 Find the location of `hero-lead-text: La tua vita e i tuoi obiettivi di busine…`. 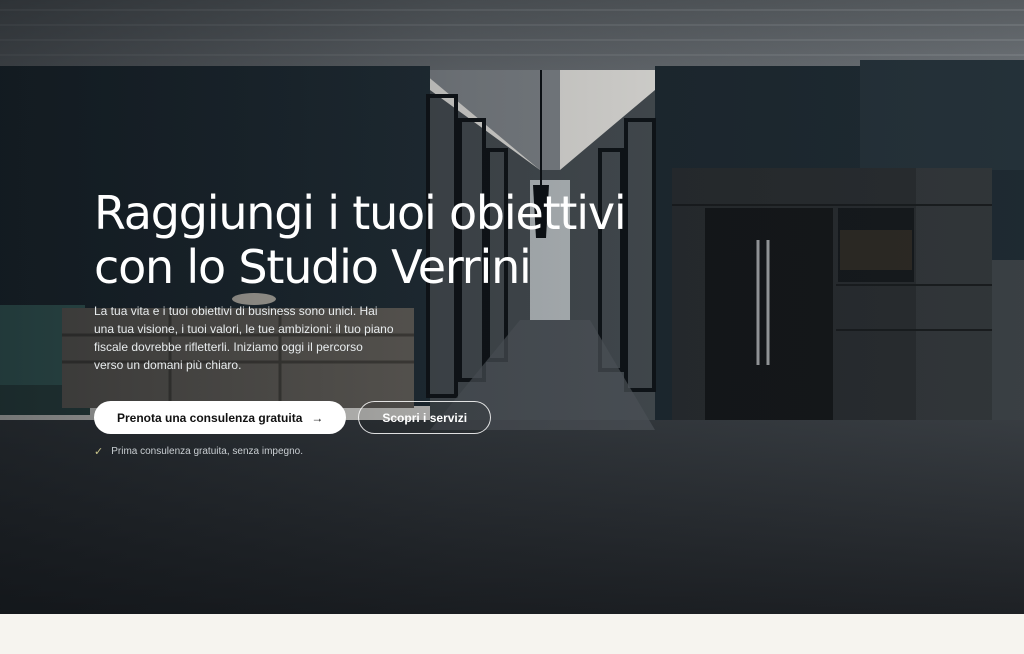

hero-lead-text: La tua vita e i tuoi obiettivi di busine… is located at coordinates (244, 338).